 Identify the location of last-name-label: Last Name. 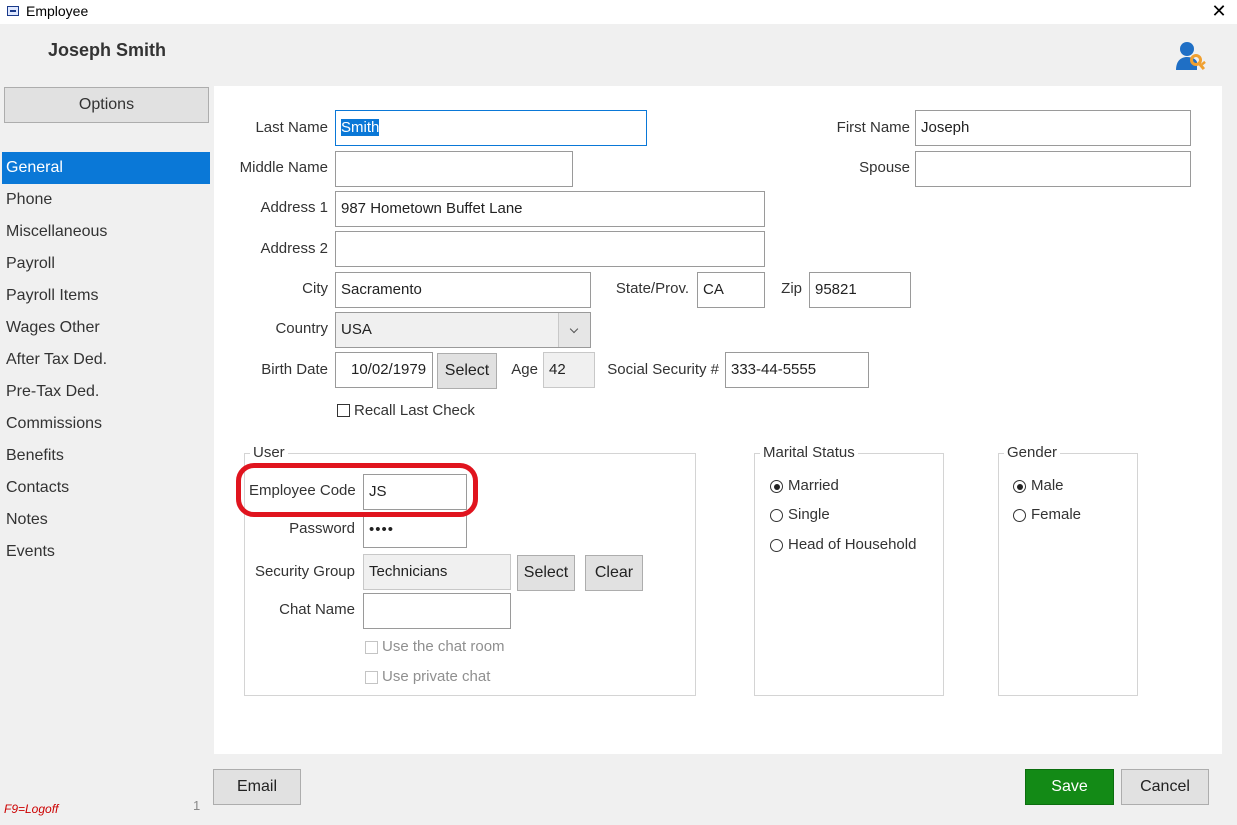
(291, 127).